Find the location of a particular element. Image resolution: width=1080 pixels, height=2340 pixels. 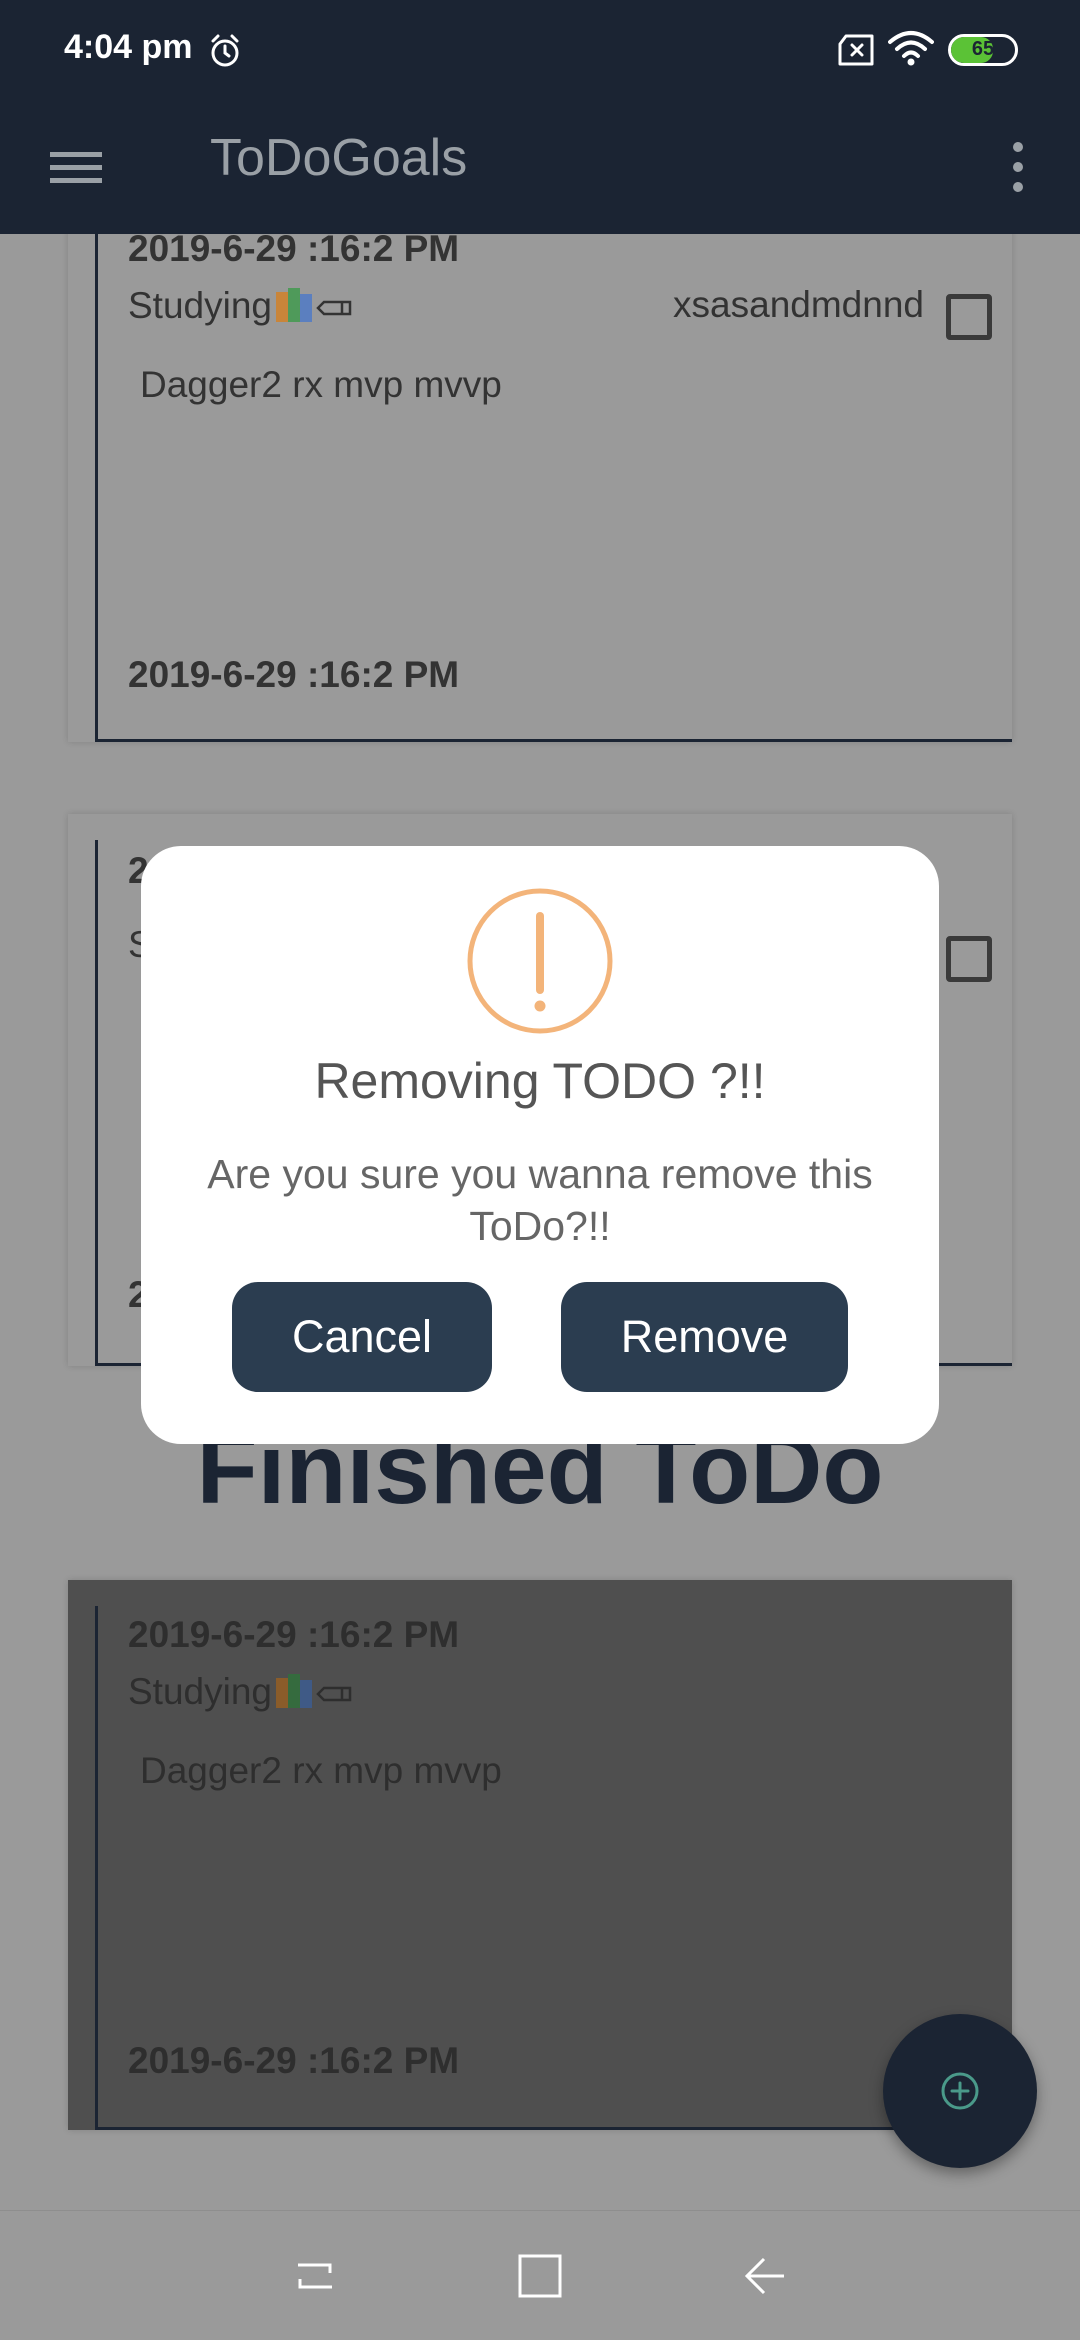

no-sim-icon is located at coordinates (856, 50).